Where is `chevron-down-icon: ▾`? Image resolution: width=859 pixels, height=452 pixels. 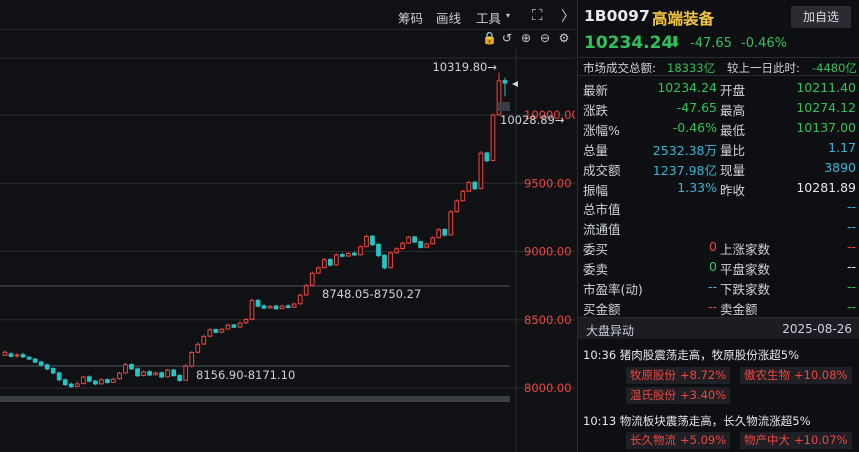
chevron-down-icon: ▾ is located at coordinates (508, 15).